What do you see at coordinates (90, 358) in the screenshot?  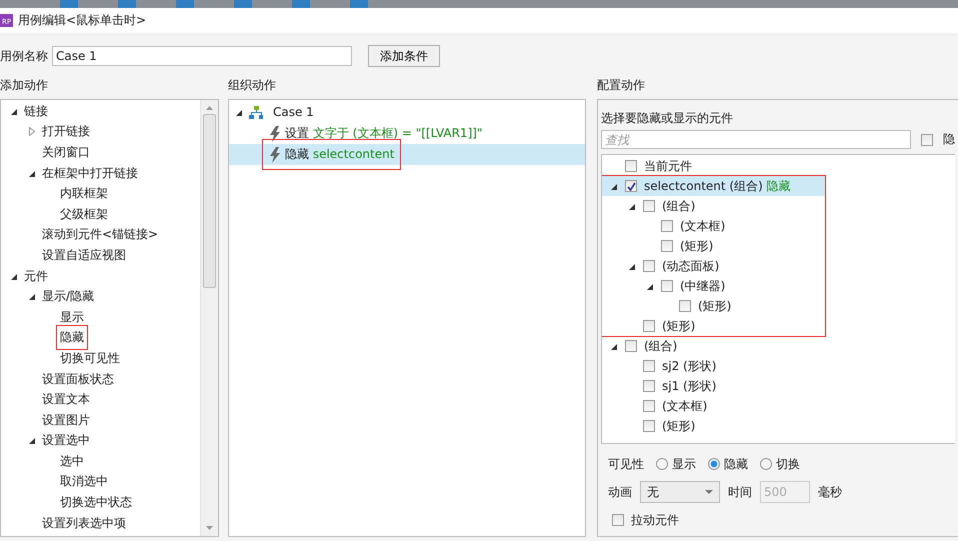 I see `tree-item: 切换可见性` at bounding box center [90, 358].